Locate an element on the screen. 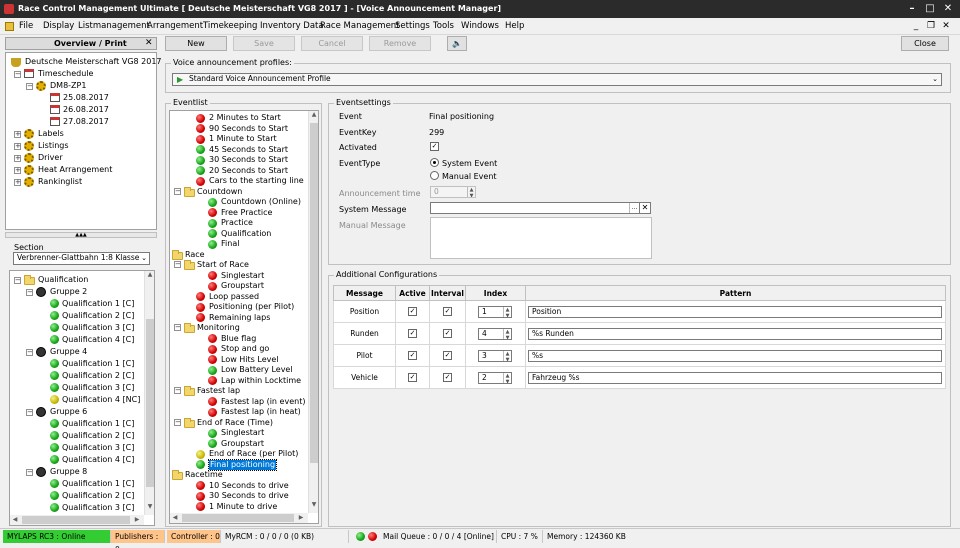  event-item: Positioning (per Pilot) is located at coordinates (251, 307).